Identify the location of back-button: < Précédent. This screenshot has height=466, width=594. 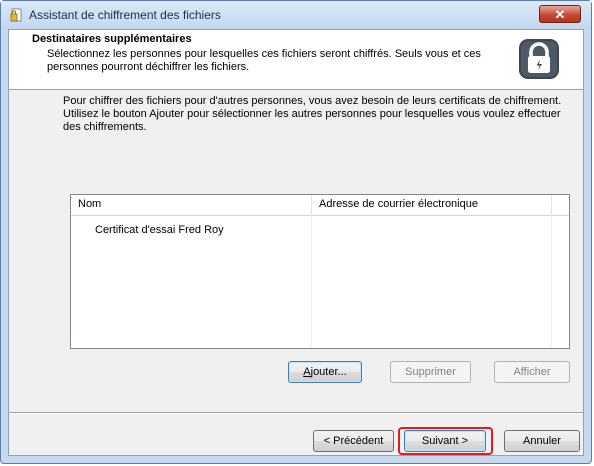
(353, 441).